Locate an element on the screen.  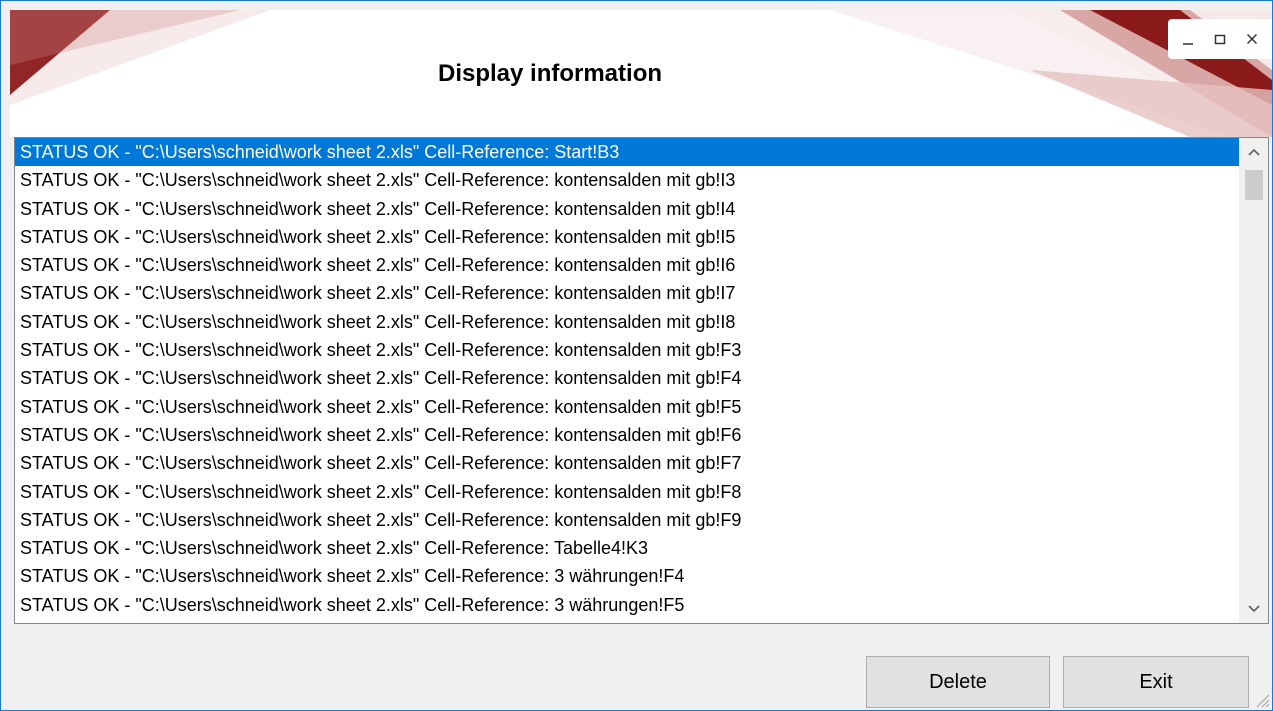
resize-grip-icon is located at coordinates (1262, 700).